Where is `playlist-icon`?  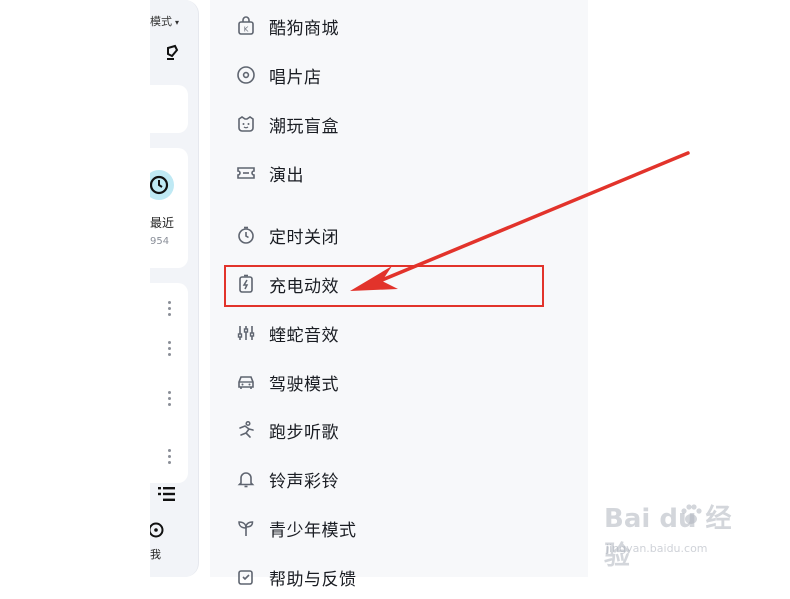
playlist-icon is located at coordinates (167, 494).